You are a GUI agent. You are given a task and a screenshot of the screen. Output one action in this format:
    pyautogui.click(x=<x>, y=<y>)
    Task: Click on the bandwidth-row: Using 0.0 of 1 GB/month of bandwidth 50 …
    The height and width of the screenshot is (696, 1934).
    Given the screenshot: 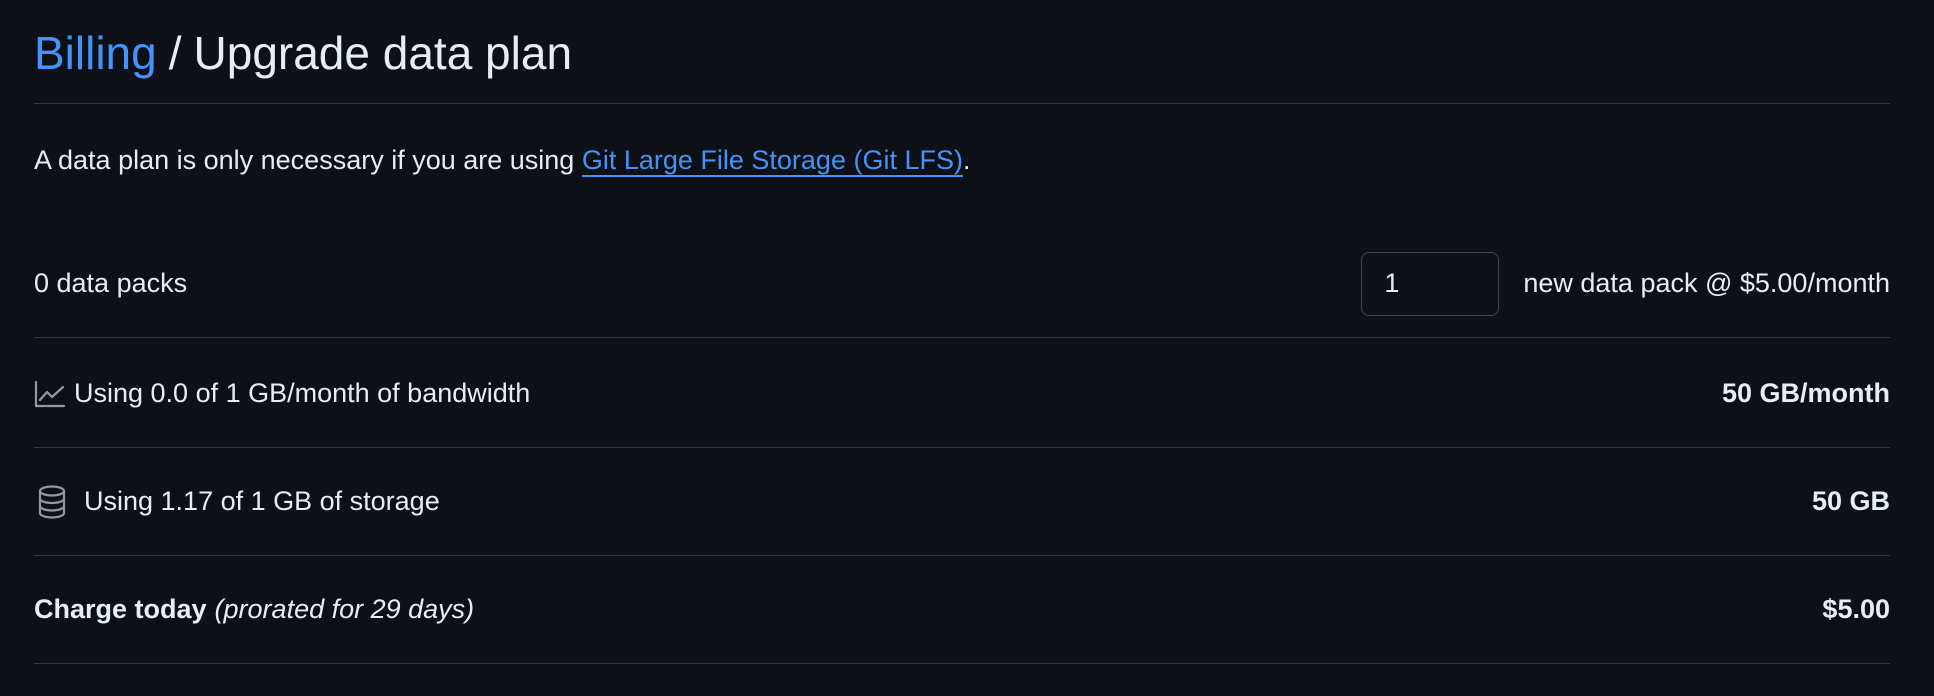 What is the action you would take?
    pyautogui.click(x=962, y=394)
    